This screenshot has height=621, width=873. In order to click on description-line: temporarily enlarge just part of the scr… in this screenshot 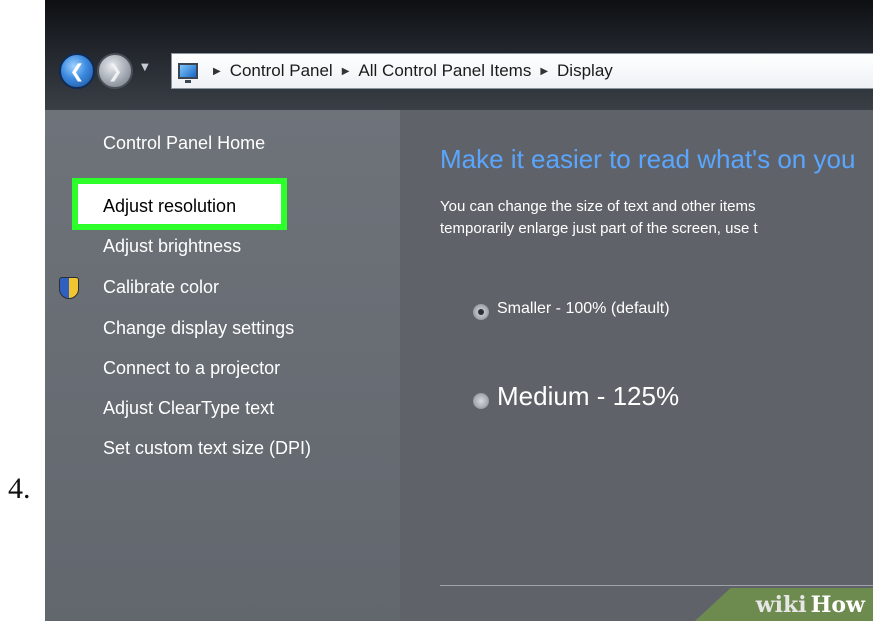, I will do `click(599, 228)`.